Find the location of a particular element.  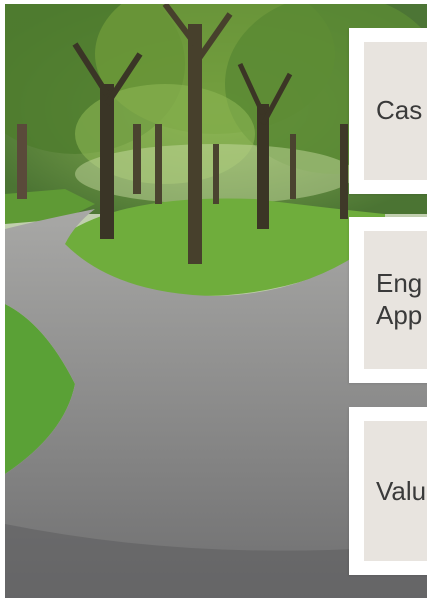

card-3-panel: Valu is located at coordinates (395, 491).